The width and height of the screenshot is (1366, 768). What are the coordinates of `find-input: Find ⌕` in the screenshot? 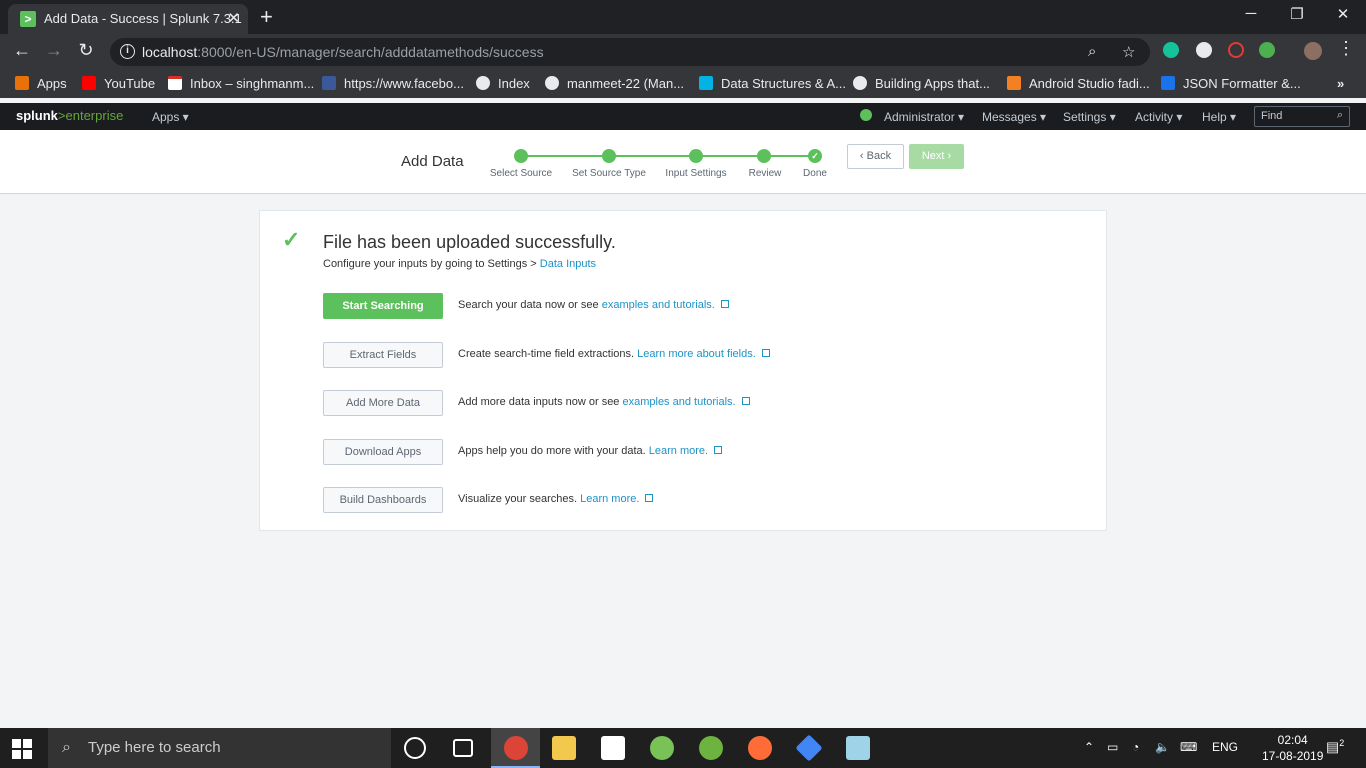 It's located at (1302, 116).